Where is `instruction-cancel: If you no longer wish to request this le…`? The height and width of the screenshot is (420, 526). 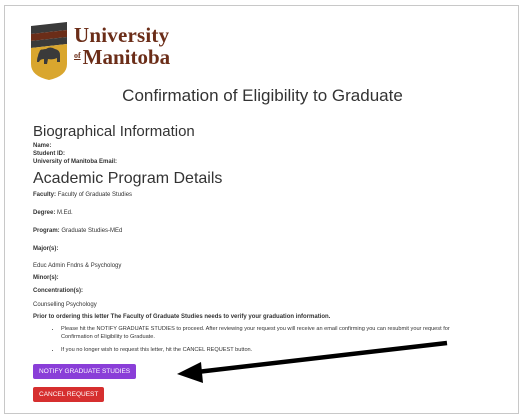 instruction-cancel: If you no longer wish to request this le… is located at coordinates (286, 350).